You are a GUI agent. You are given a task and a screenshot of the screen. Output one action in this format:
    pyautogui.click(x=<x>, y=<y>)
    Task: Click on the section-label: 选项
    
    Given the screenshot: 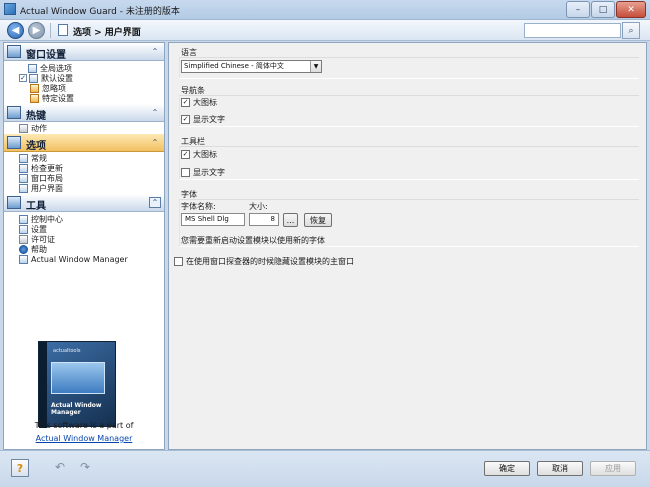 What is the action you would take?
    pyautogui.click(x=36, y=146)
    